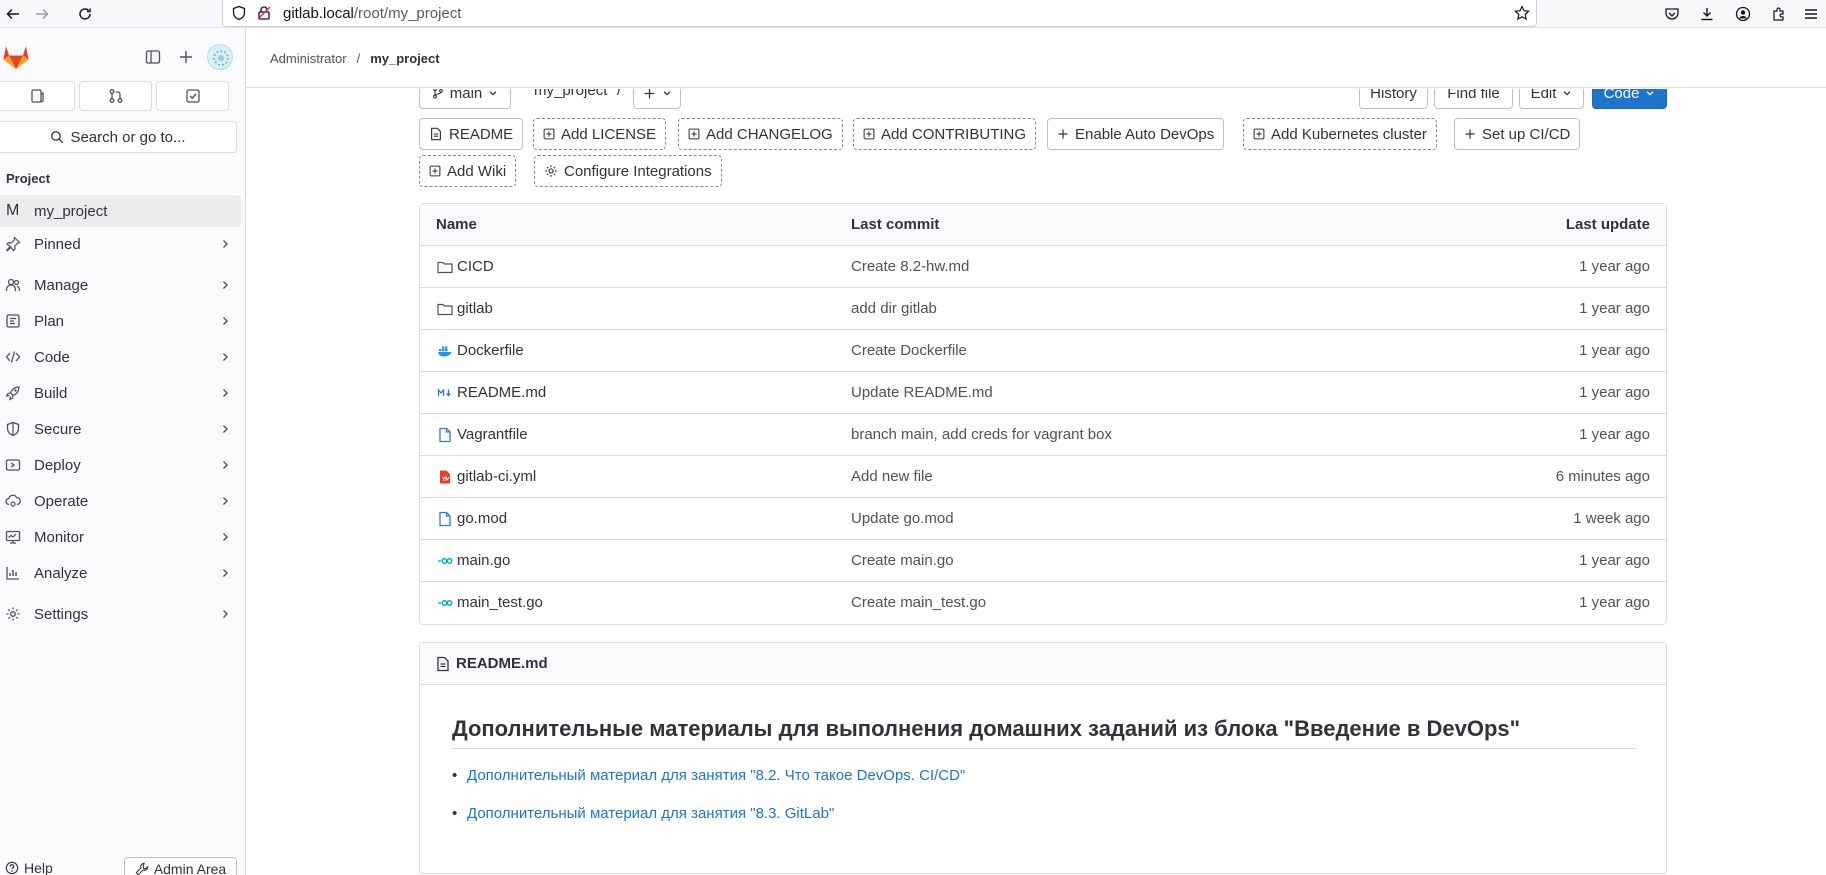  I want to click on file-name: CICD, so click(475, 266).